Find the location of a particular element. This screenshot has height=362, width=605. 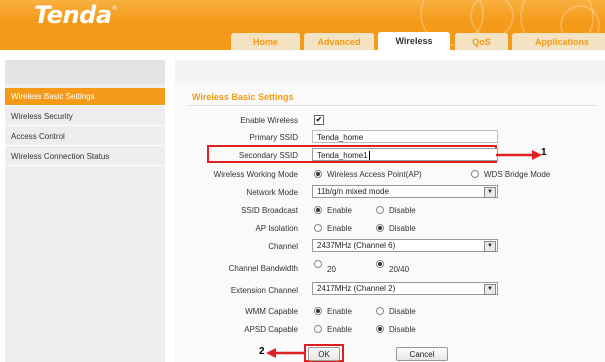

ap-isolation-disable-option: Disable is located at coordinates (396, 228).